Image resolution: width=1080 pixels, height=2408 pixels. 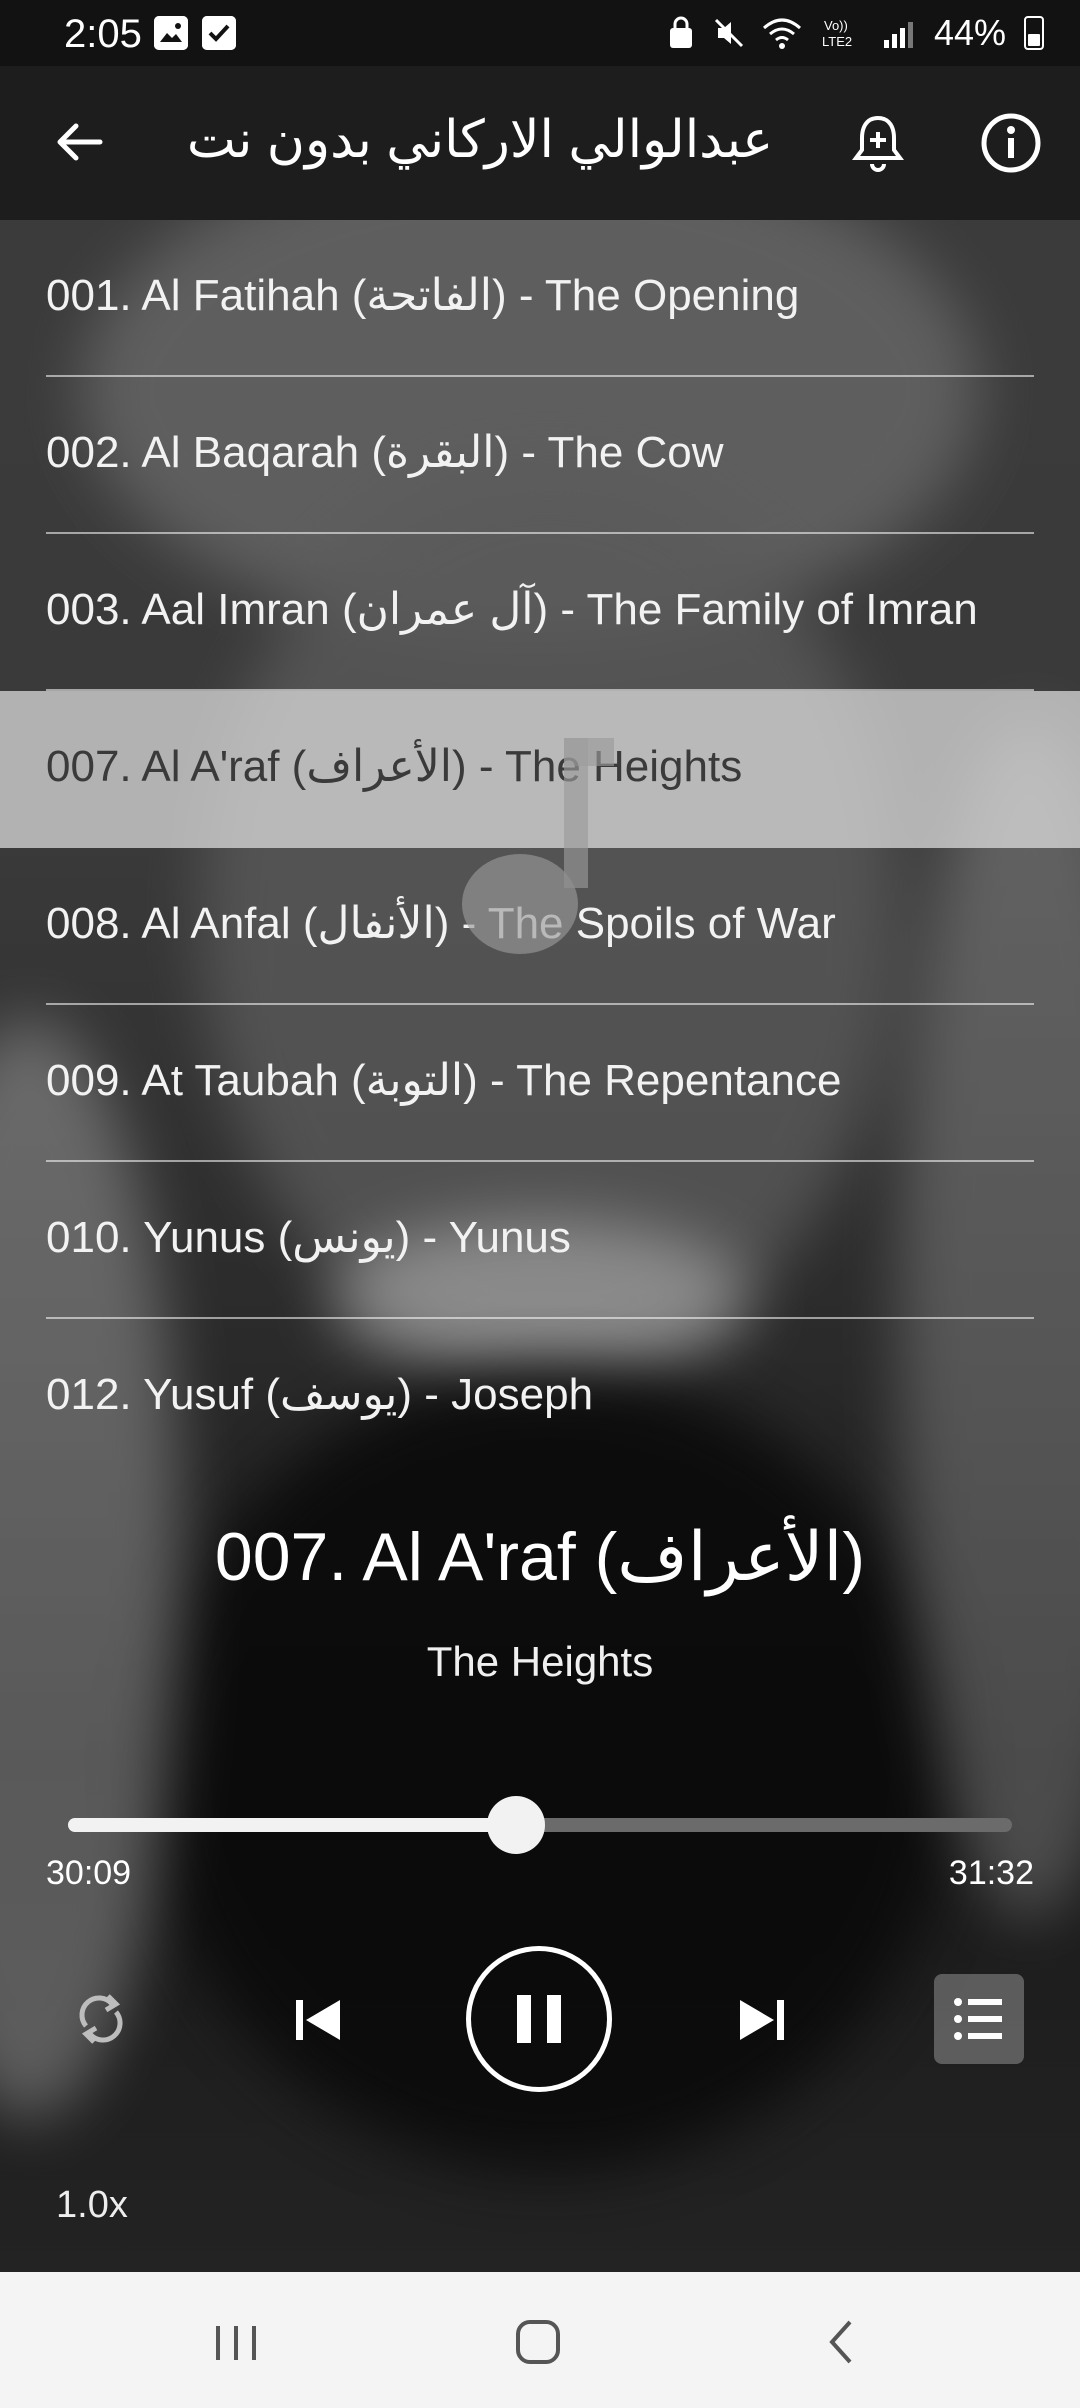 What do you see at coordinates (837, 41) in the screenshot?
I see `svg-text: LTE2` at bounding box center [837, 41].